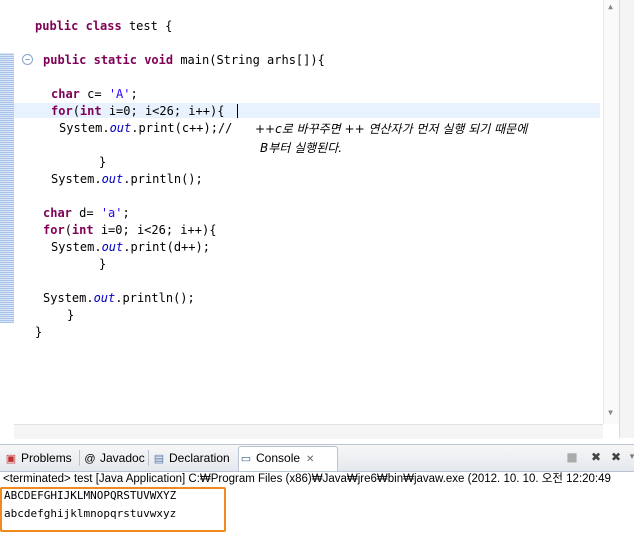 The image size is (634, 559). I want to click on highlight-box, so click(113, 509).